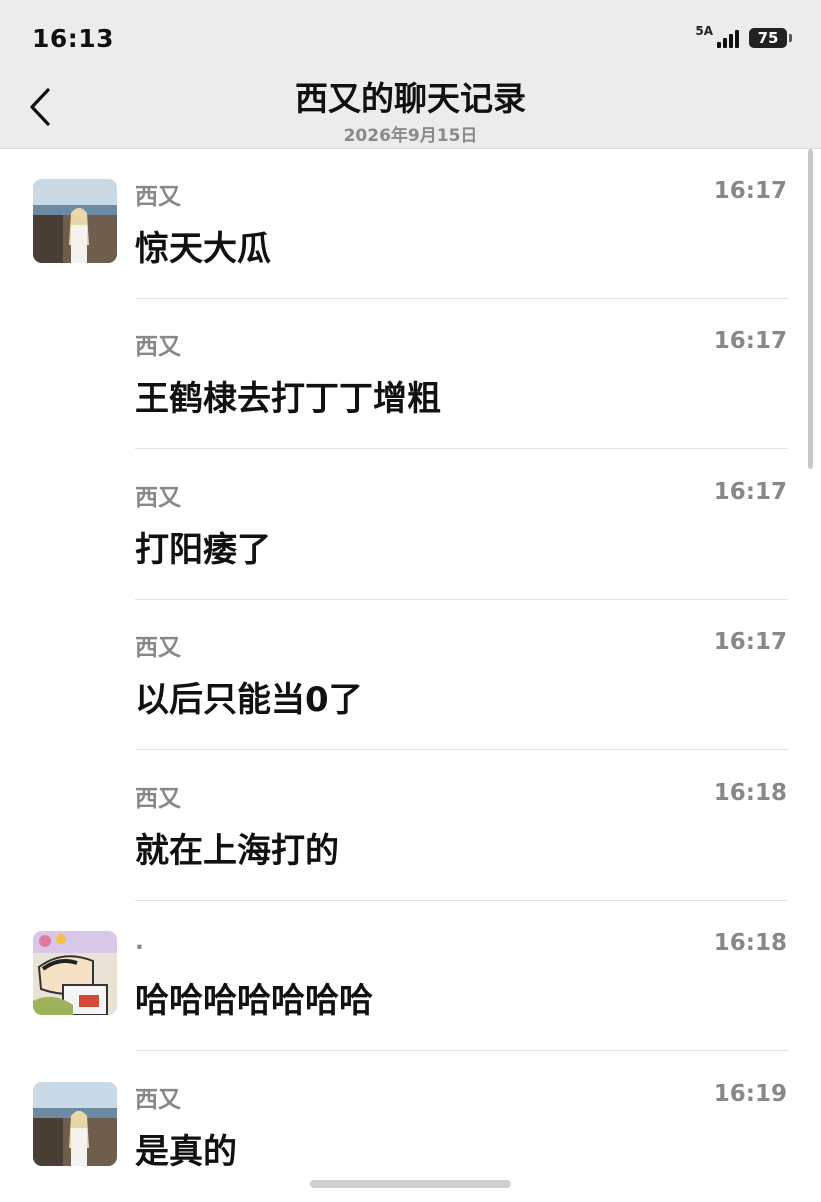 Image resolution: width=821 pixels, height=1202 pixels. I want to click on scrollbar, so click(810, 309).